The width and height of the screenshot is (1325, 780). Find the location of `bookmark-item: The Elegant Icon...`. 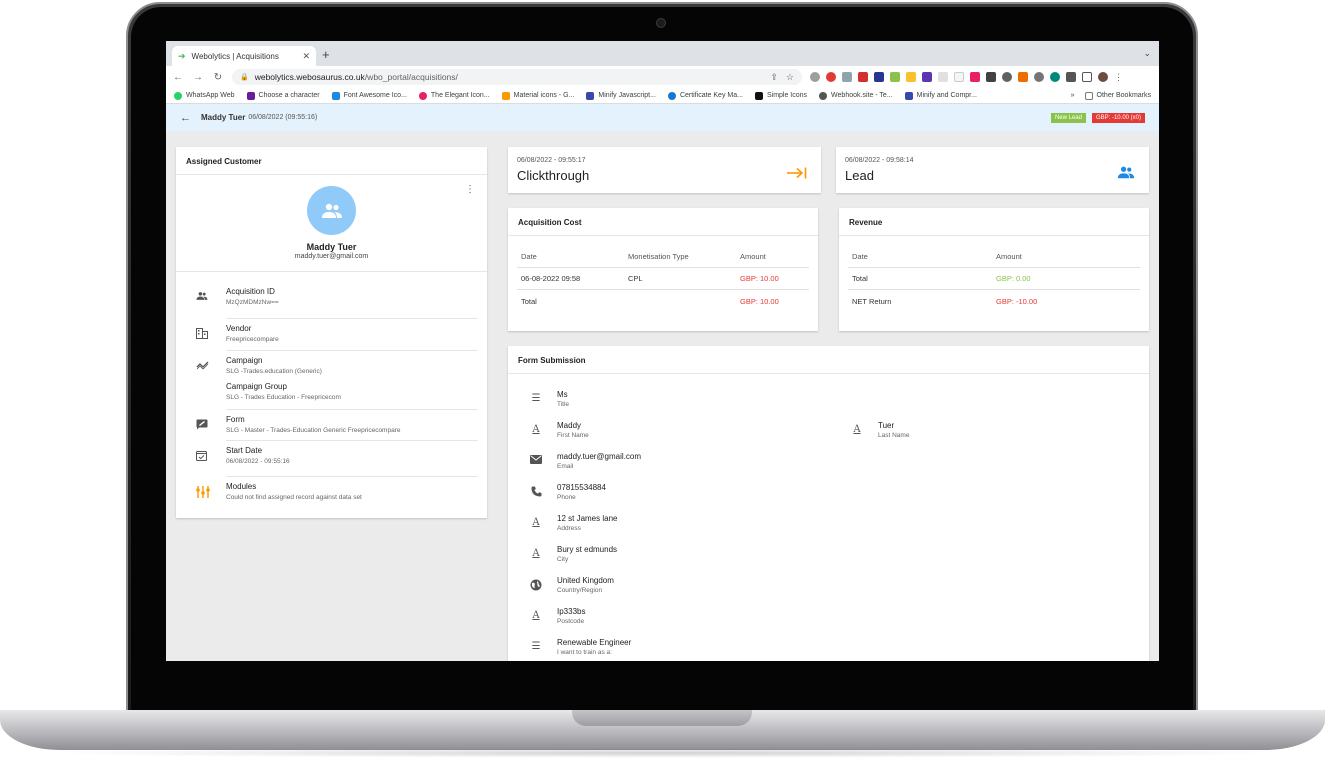

bookmark-item: The Elegant Icon... is located at coordinates (454, 95).